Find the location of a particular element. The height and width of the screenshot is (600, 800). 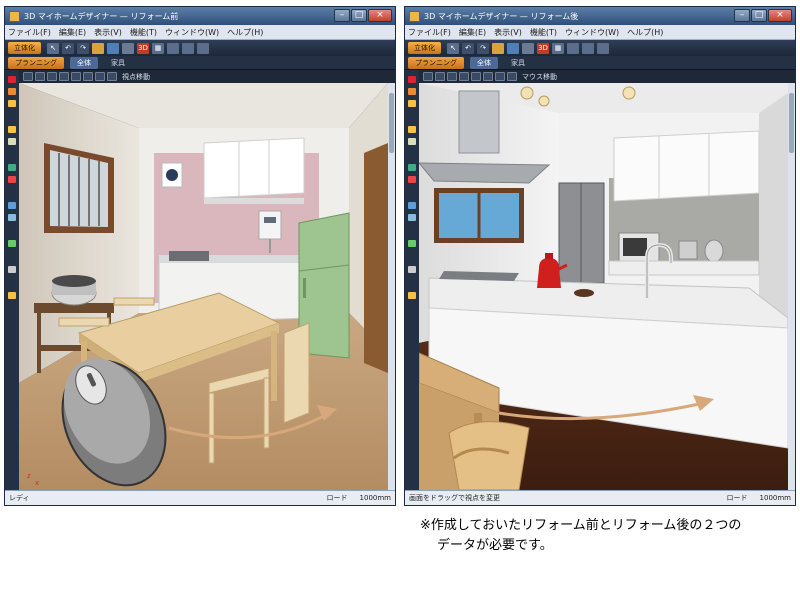

svg-text: x is located at coordinates (37, 483).